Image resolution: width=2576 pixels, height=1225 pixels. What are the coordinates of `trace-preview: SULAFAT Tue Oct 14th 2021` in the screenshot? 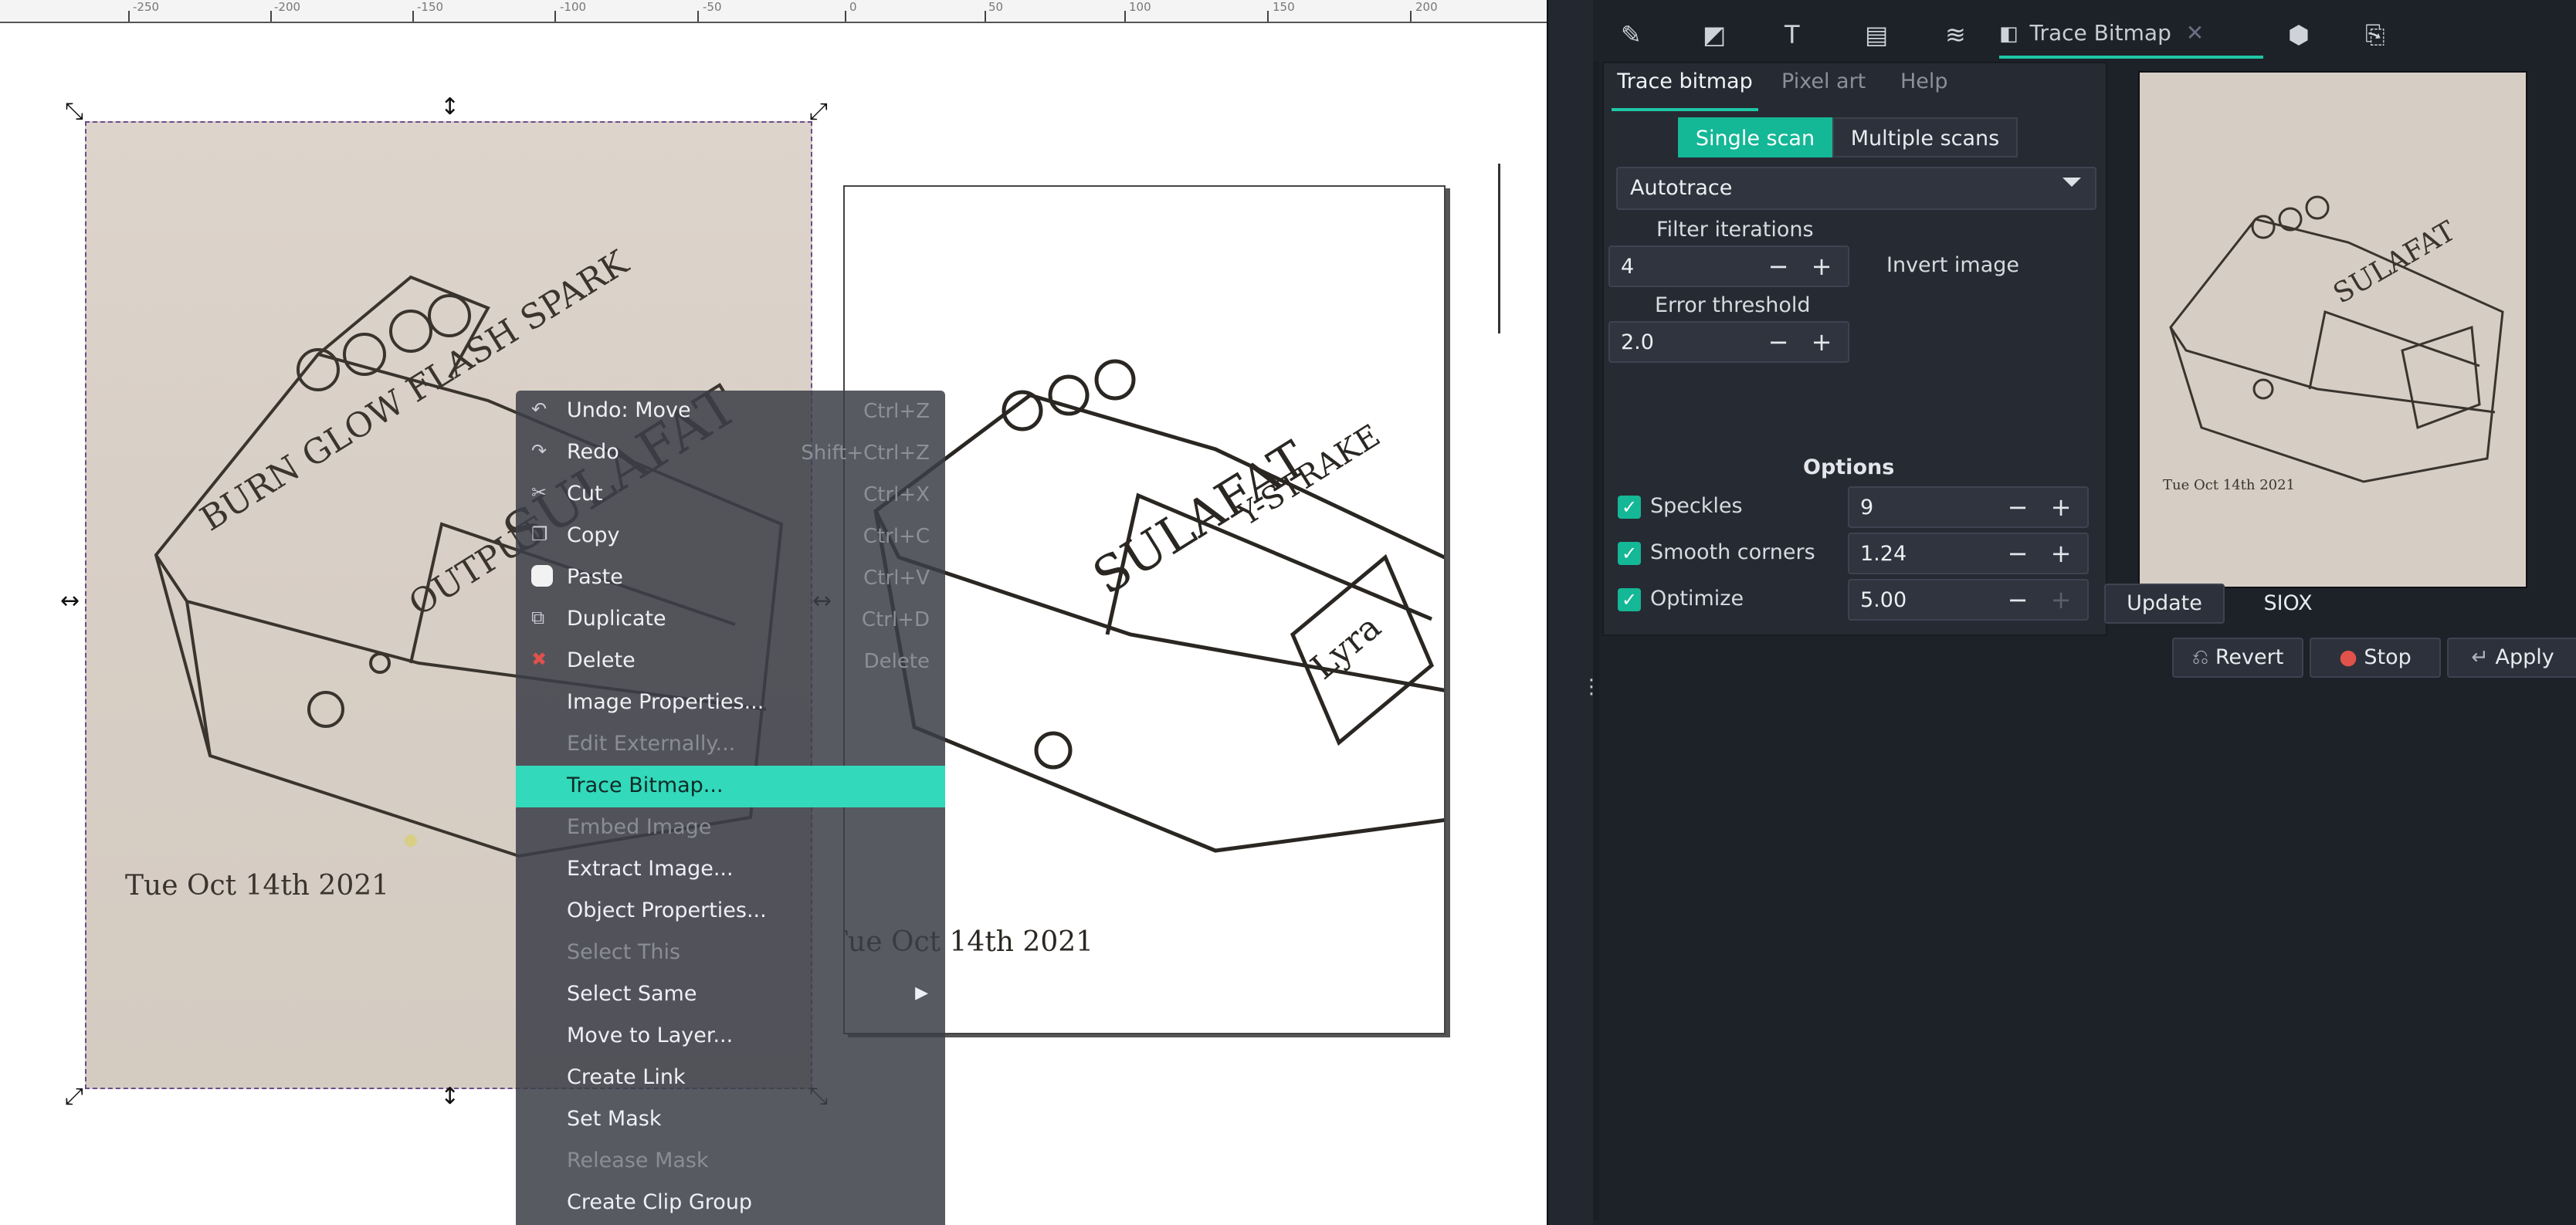 It's located at (2332, 329).